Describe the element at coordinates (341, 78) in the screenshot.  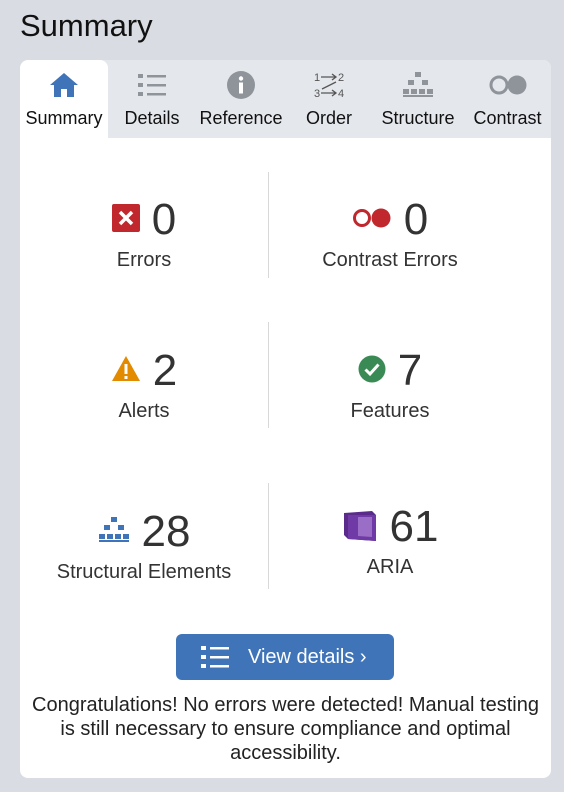
I see `svg-text: 2` at that location.